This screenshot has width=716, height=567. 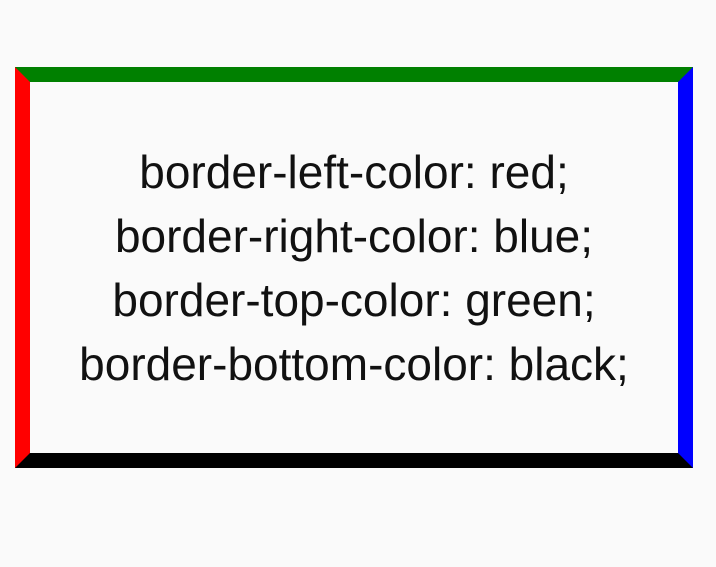 What do you see at coordinates (354, 235) in the screenshot?
I see `text-line-right-color: border-right-color: blue;` at bounding box center [354, 235].